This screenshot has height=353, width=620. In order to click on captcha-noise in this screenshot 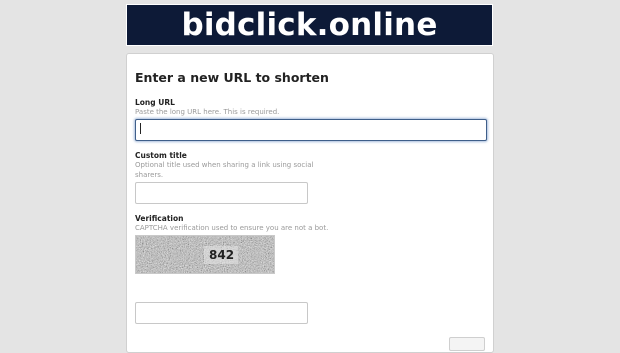, I will do `click(205, 254)`.